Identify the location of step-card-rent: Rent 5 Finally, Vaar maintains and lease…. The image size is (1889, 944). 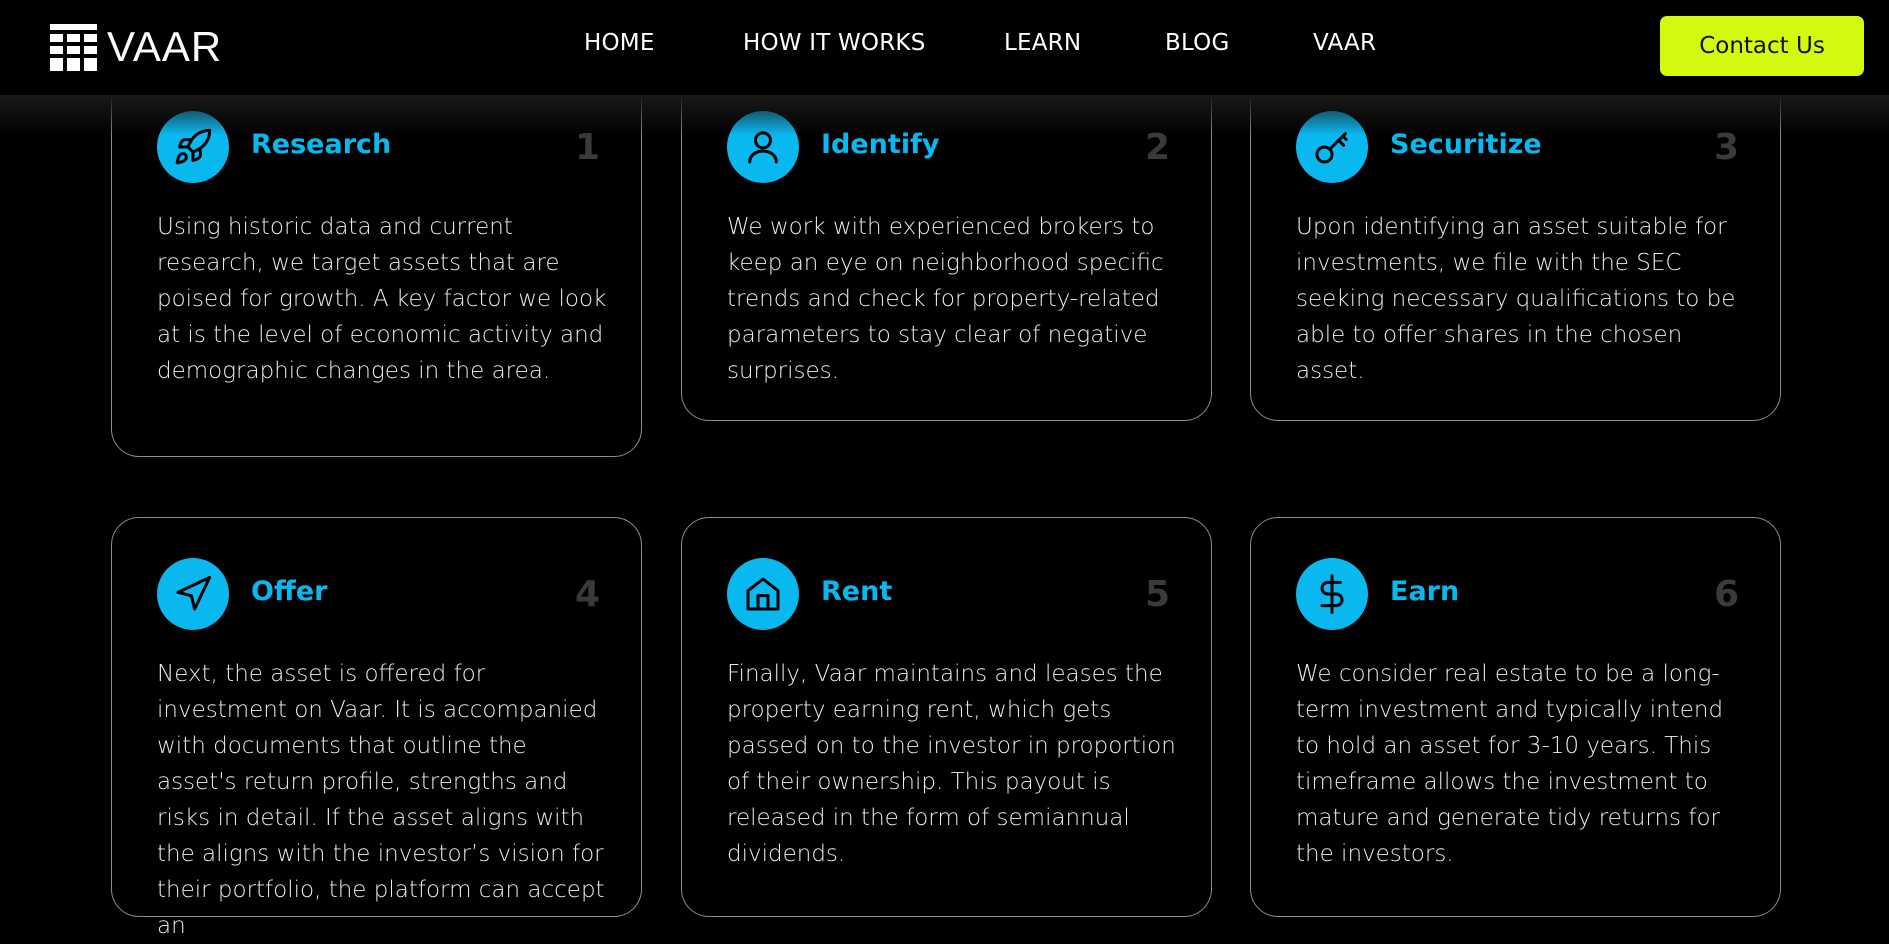
(946, 717).